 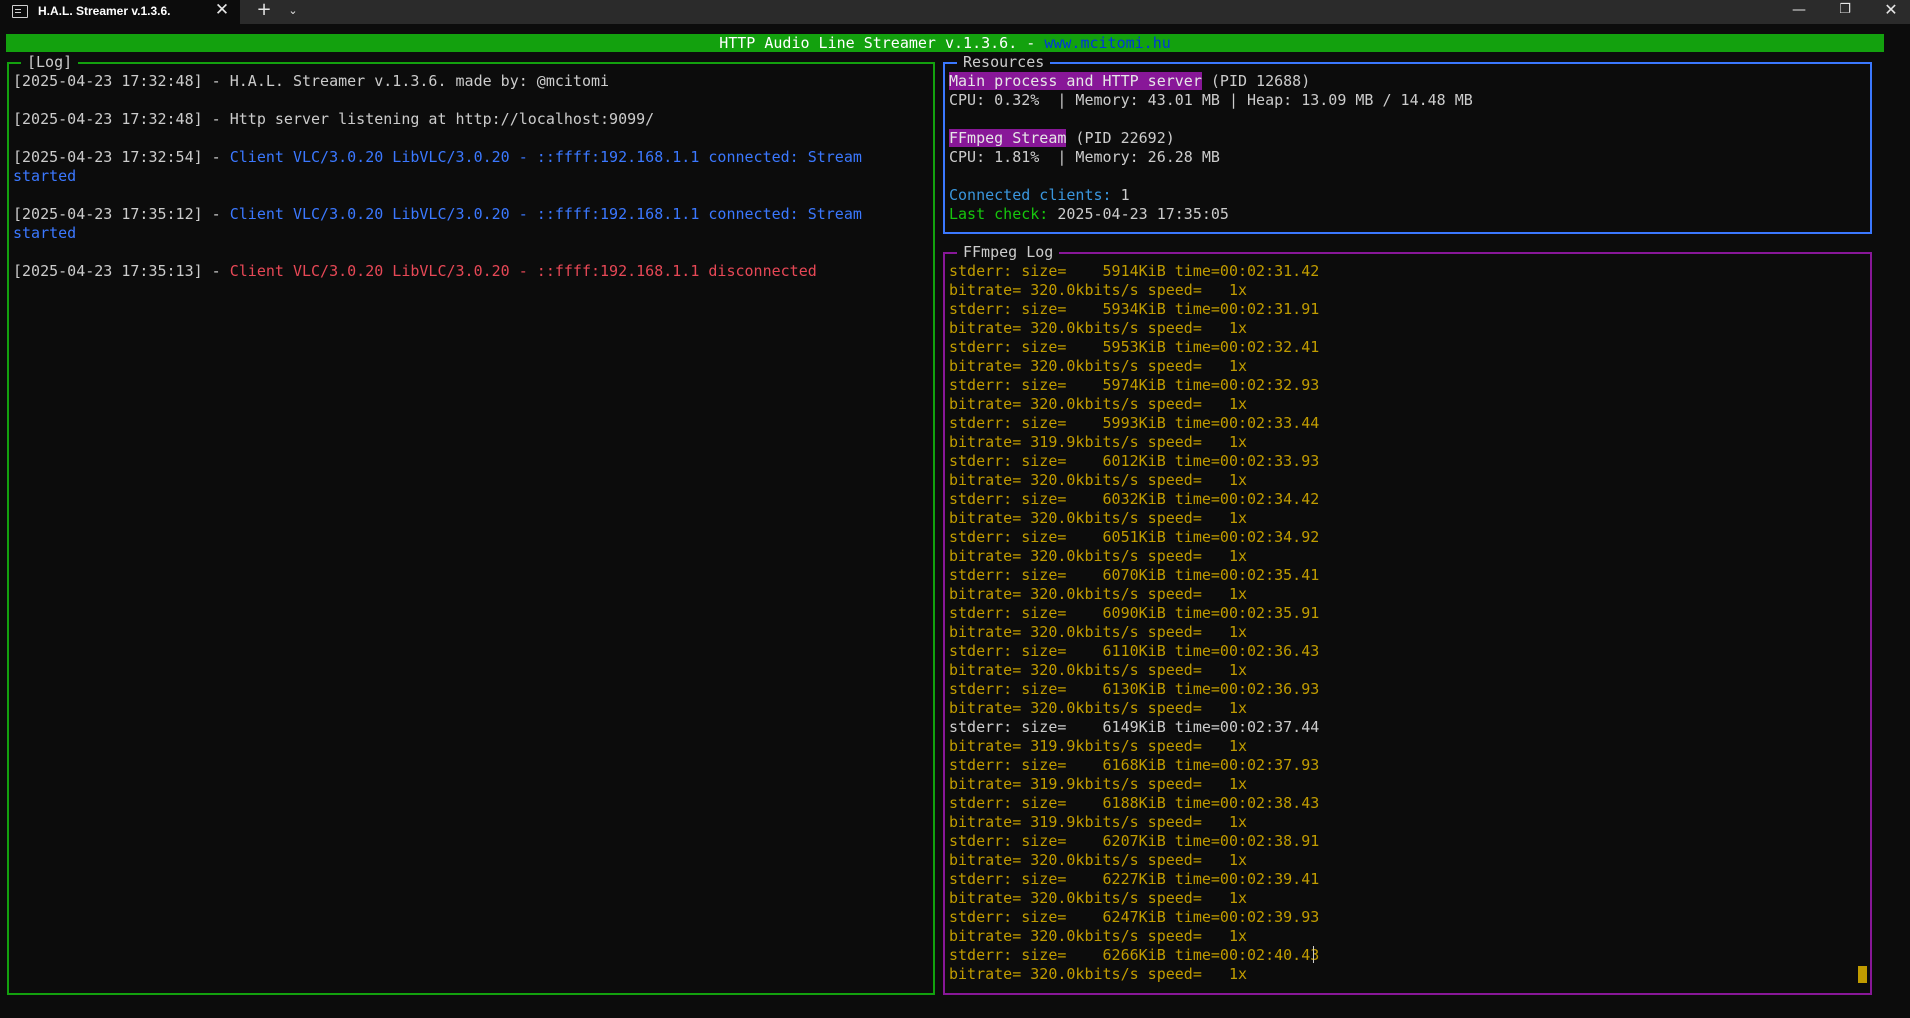 What do you see at coordinates (1862, 974) in the screenshot?
I see `terminal-cursor` at bounding box center [1862, 974].